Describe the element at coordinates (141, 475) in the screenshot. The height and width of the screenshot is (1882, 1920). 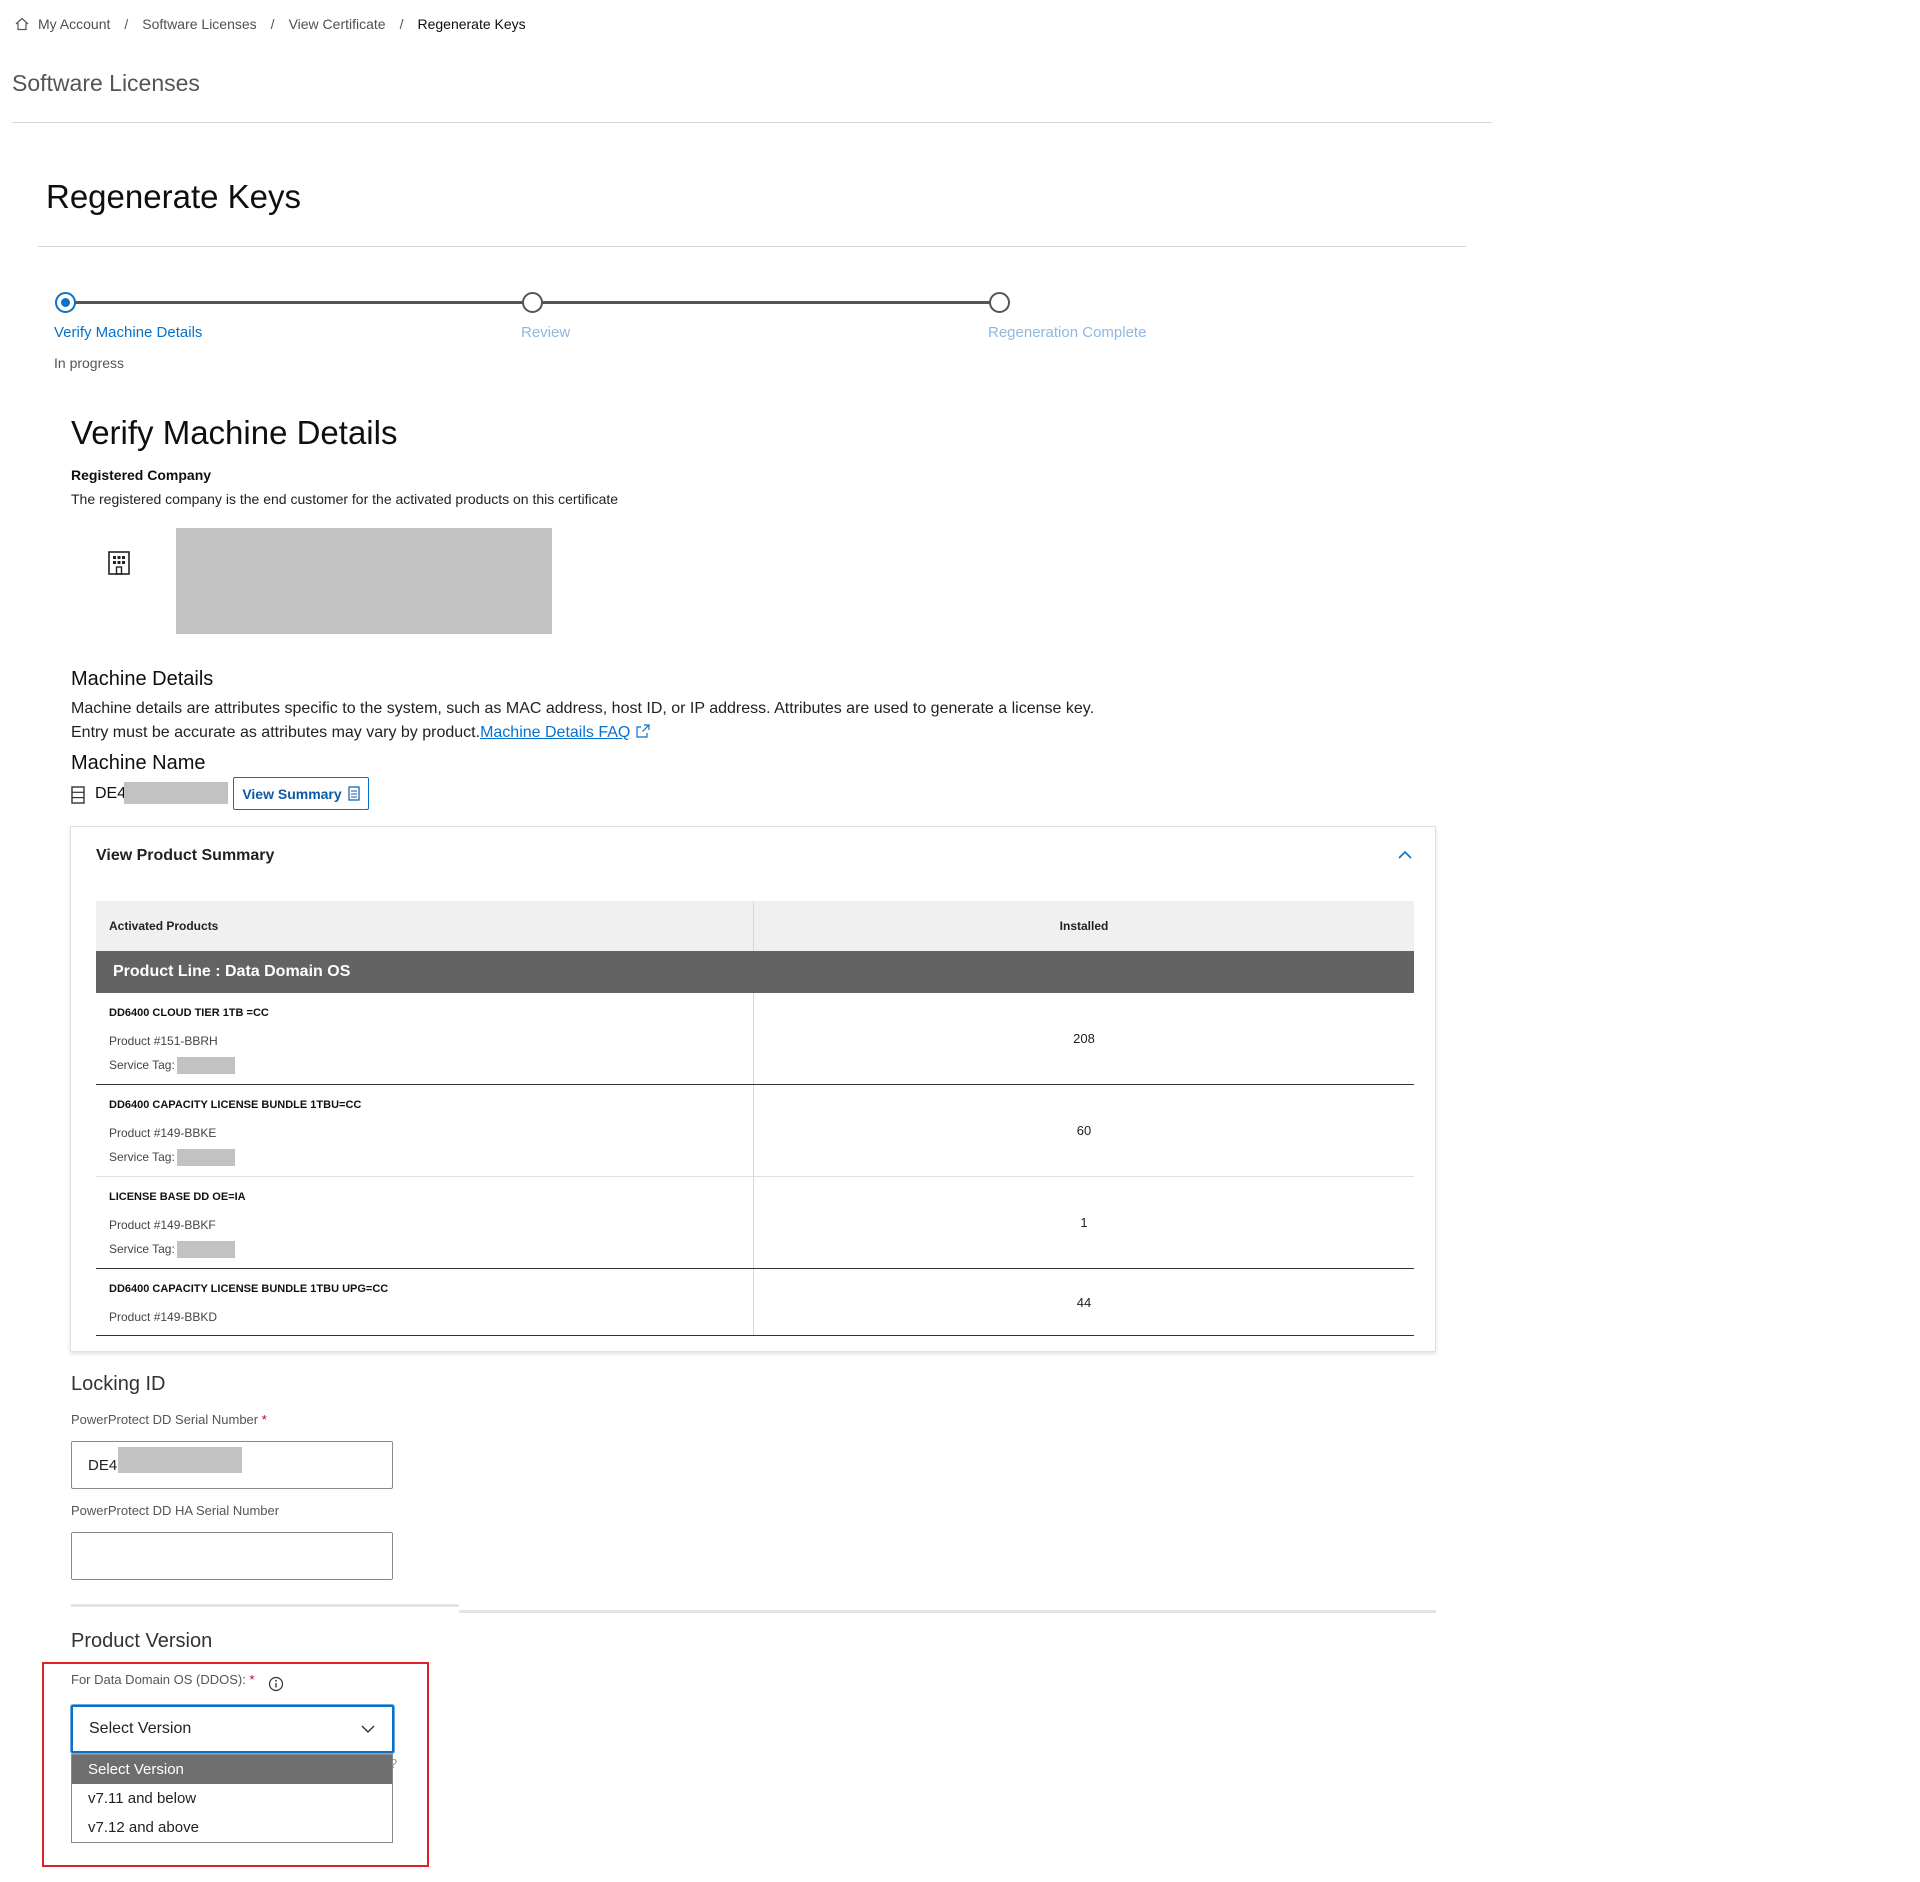
I see `registered-company-label: Registered Company` at that location.